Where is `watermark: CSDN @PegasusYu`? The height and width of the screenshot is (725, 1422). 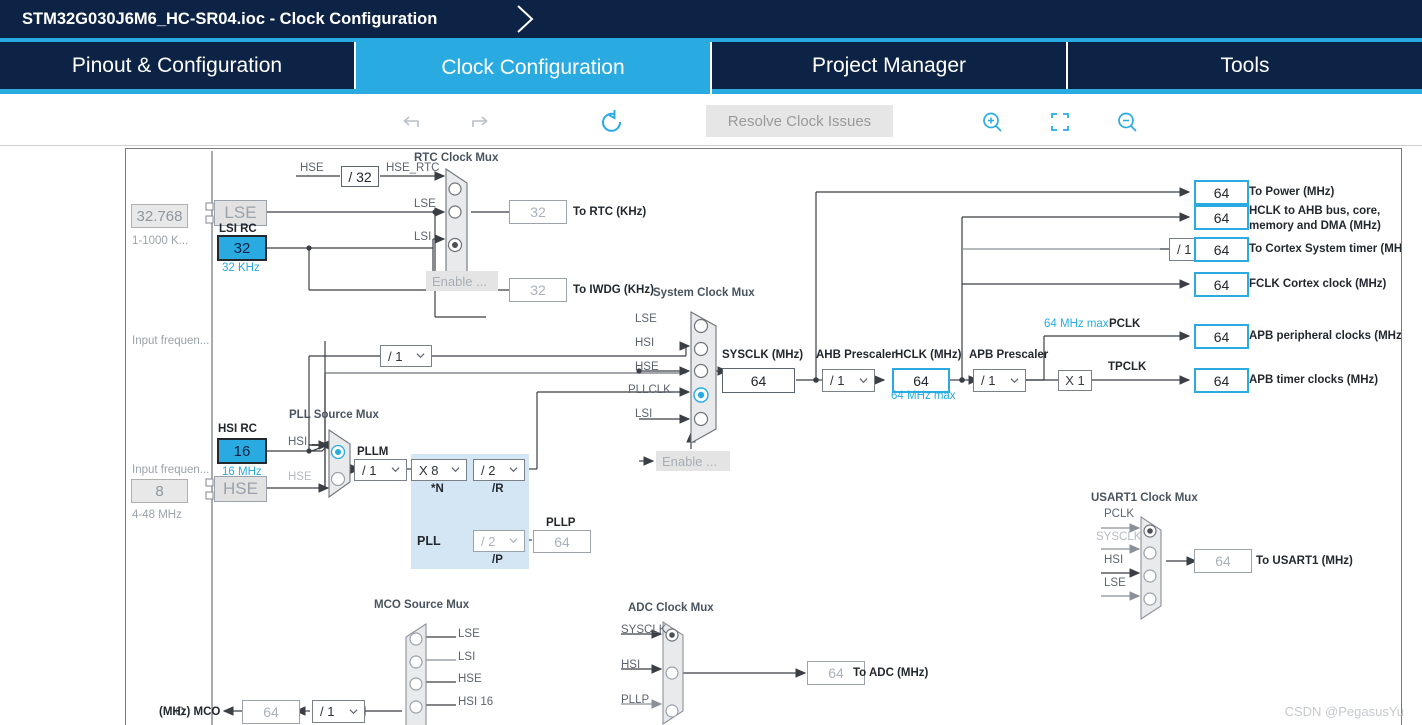
watermark: CSDN @PegasusYu is located at coordinates (1344, 711).